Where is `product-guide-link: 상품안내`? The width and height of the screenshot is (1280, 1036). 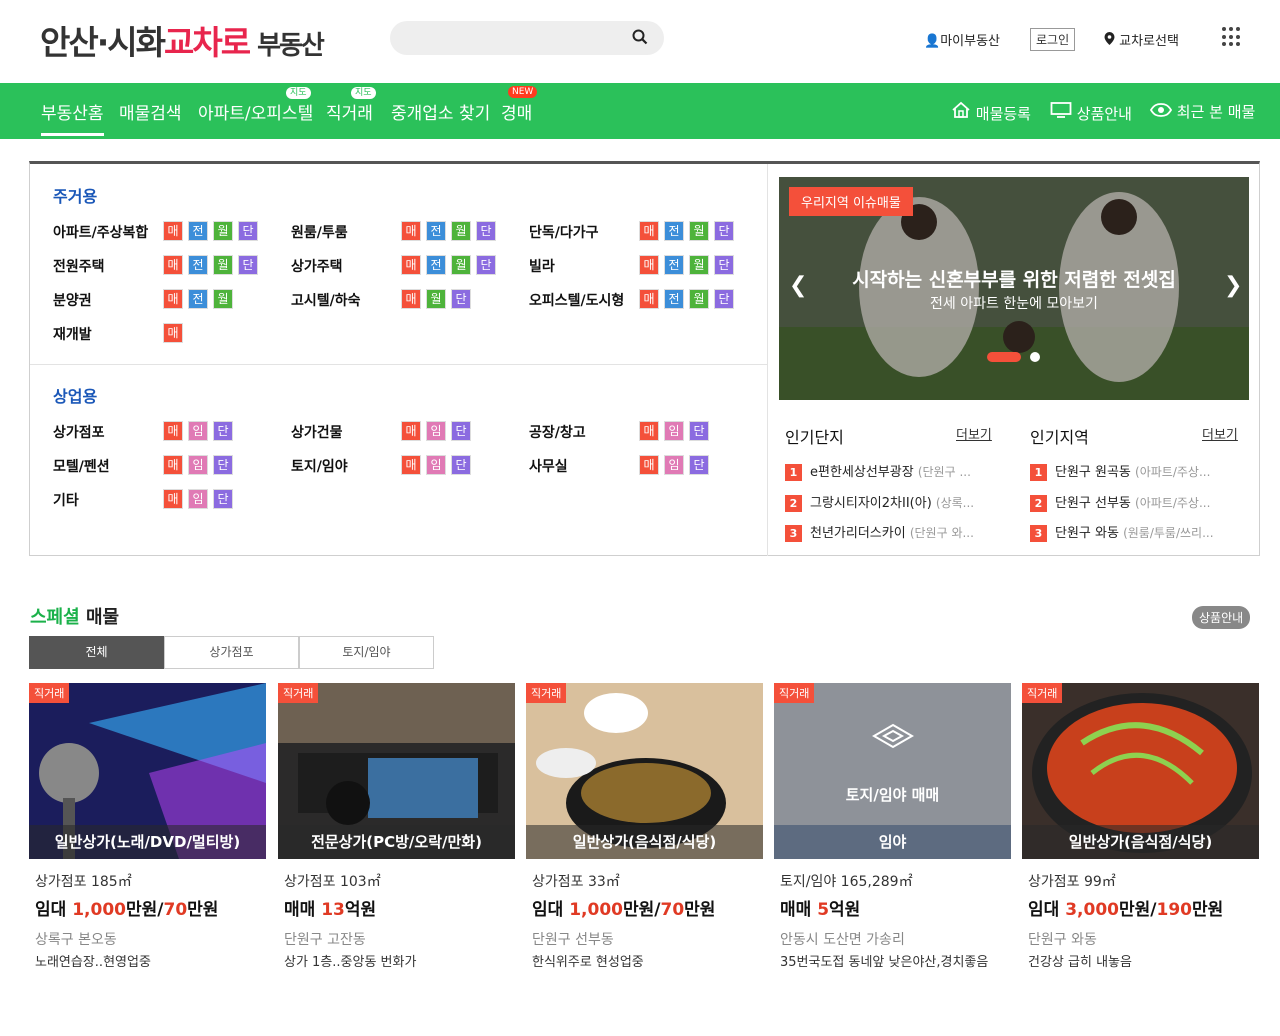 product-guide-link: 상품안내 is located at coordinates (1091, 112).